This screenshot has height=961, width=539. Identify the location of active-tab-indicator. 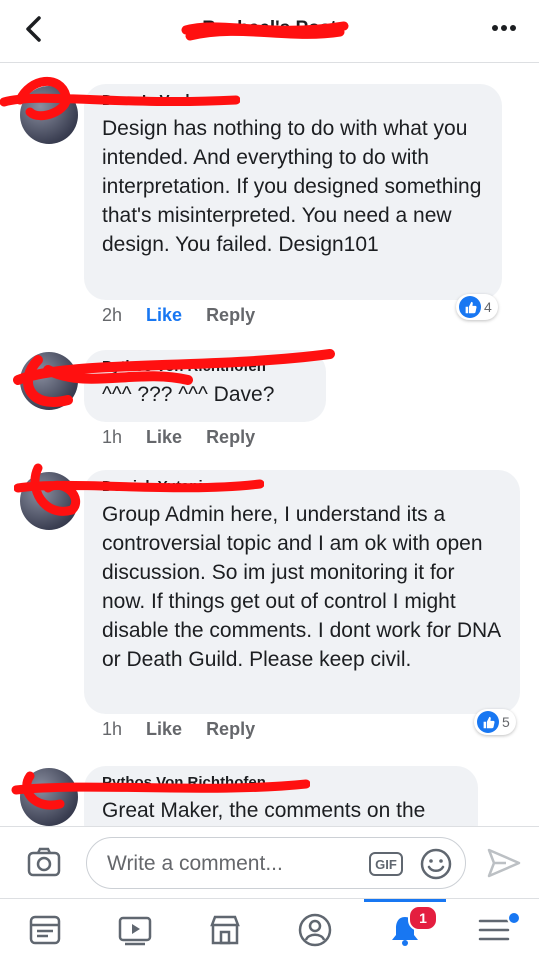
(405, 900).